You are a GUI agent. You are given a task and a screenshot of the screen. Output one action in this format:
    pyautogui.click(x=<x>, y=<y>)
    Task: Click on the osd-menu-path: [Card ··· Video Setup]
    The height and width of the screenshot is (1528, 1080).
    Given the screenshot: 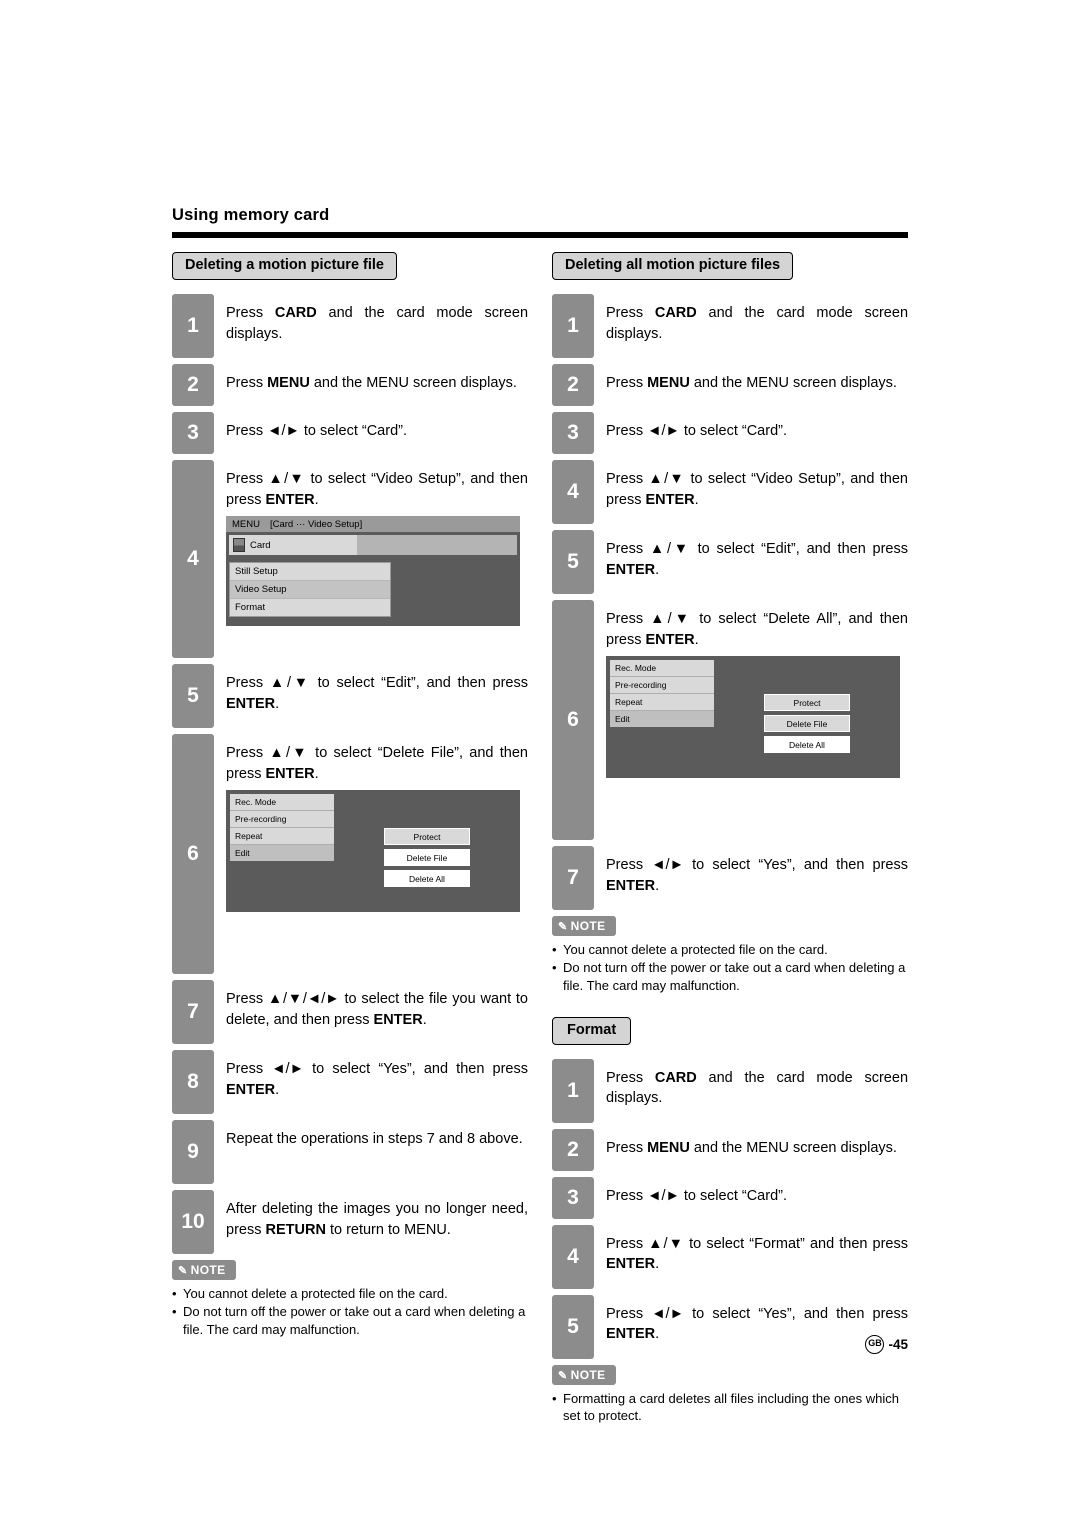 What is the action you would take?
    pyautogui.click(x=316, y=524)
    